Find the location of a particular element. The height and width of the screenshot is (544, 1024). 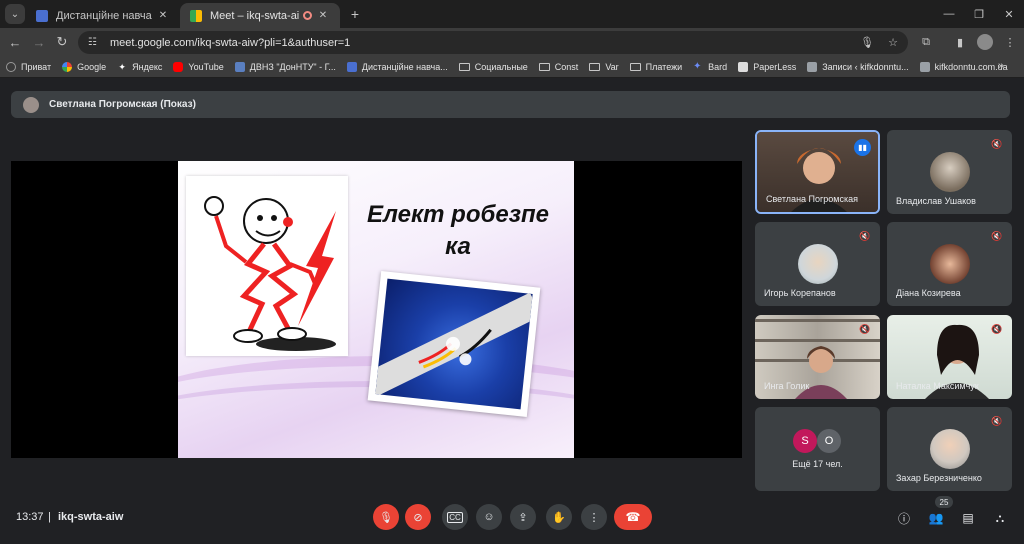

back-button: ← is located at coordinates (15, 42).